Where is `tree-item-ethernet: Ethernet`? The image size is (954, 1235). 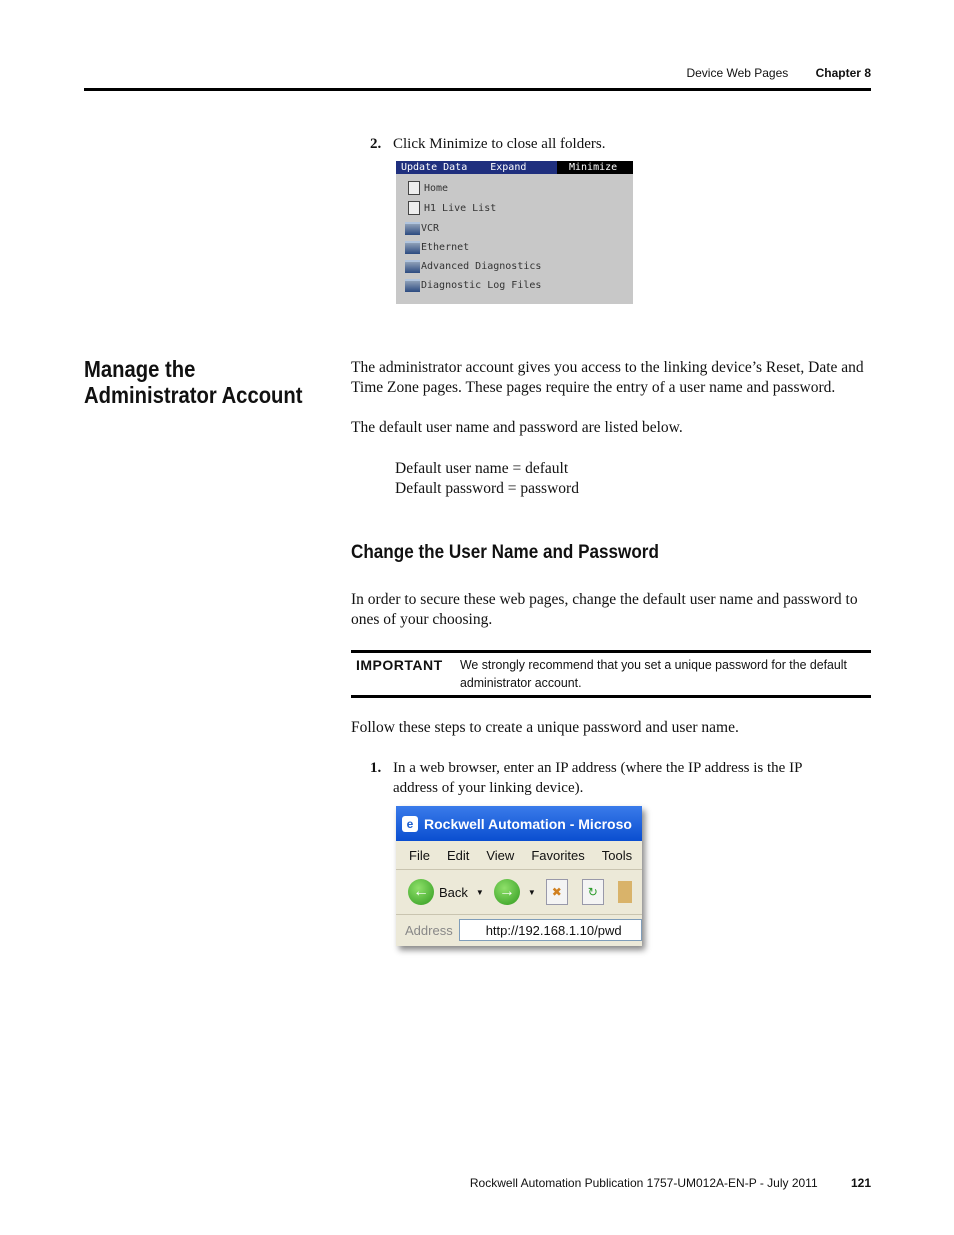
tree-item-ethernet: Ethernet is located at coordinates (437, 247).